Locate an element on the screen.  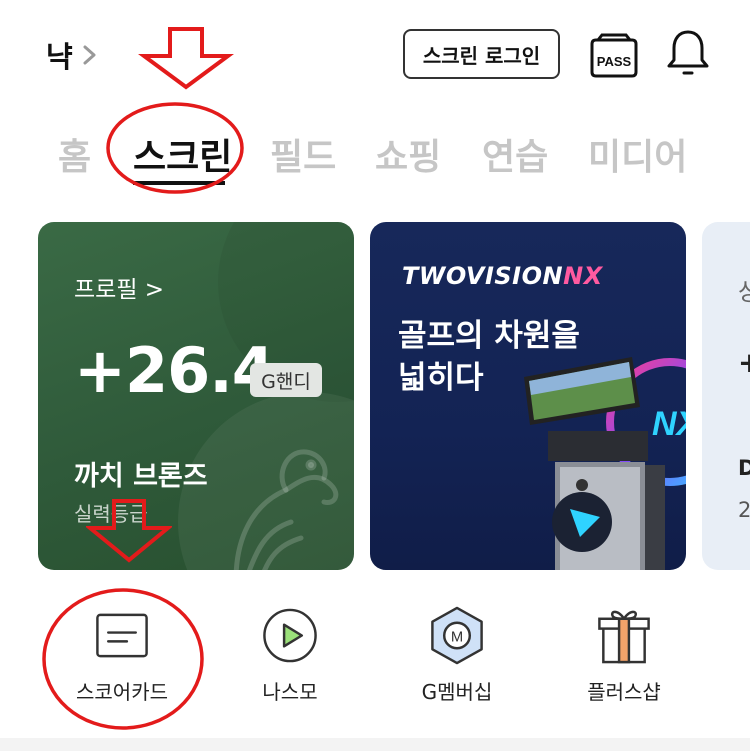
play-icon is located at coordinates (290, 635).